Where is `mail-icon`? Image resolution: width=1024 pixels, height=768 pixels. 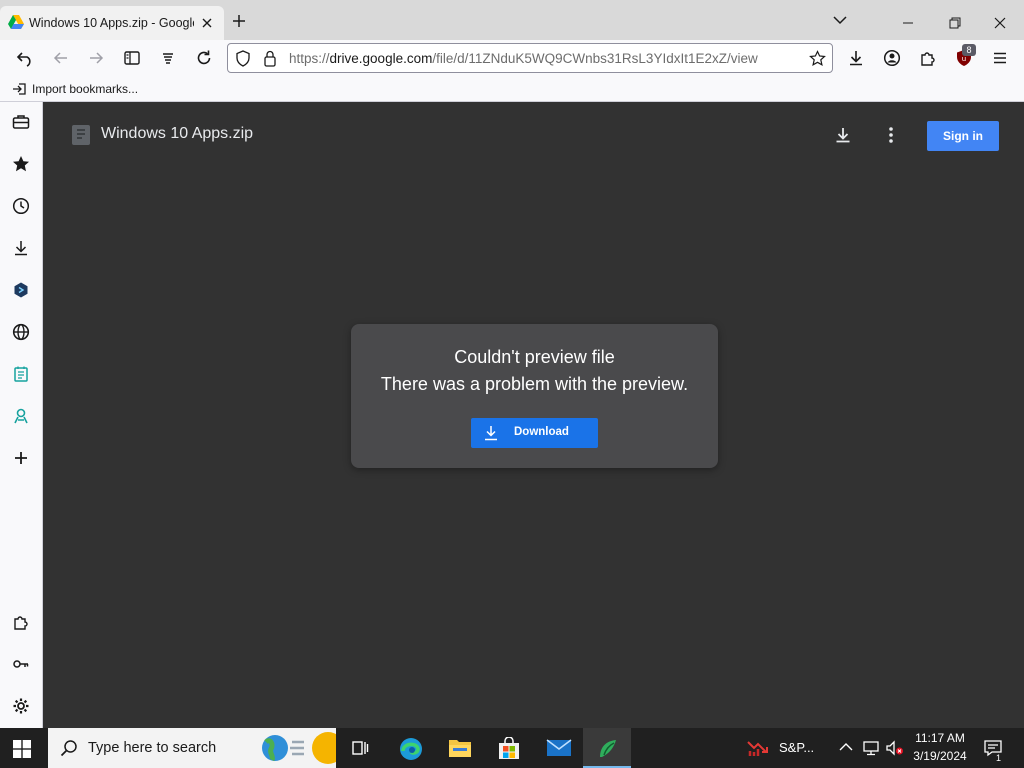 mail-icon is located at coordinates (557, 748).